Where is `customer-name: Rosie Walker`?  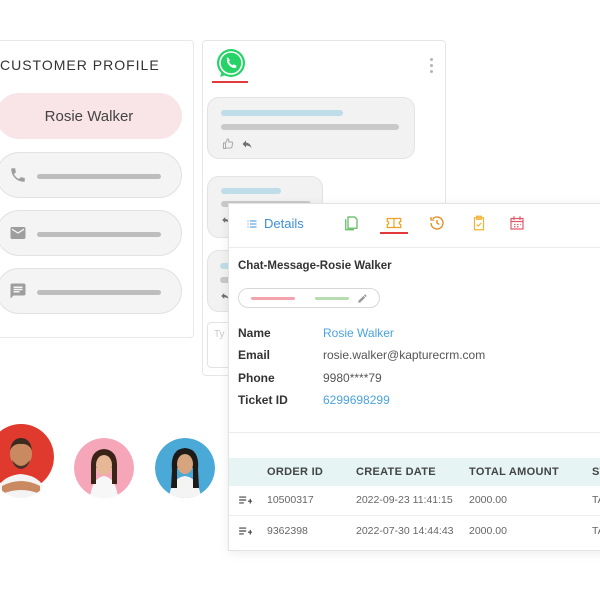 customer-name: Rosie Walker is located at coordinates (89, 116).